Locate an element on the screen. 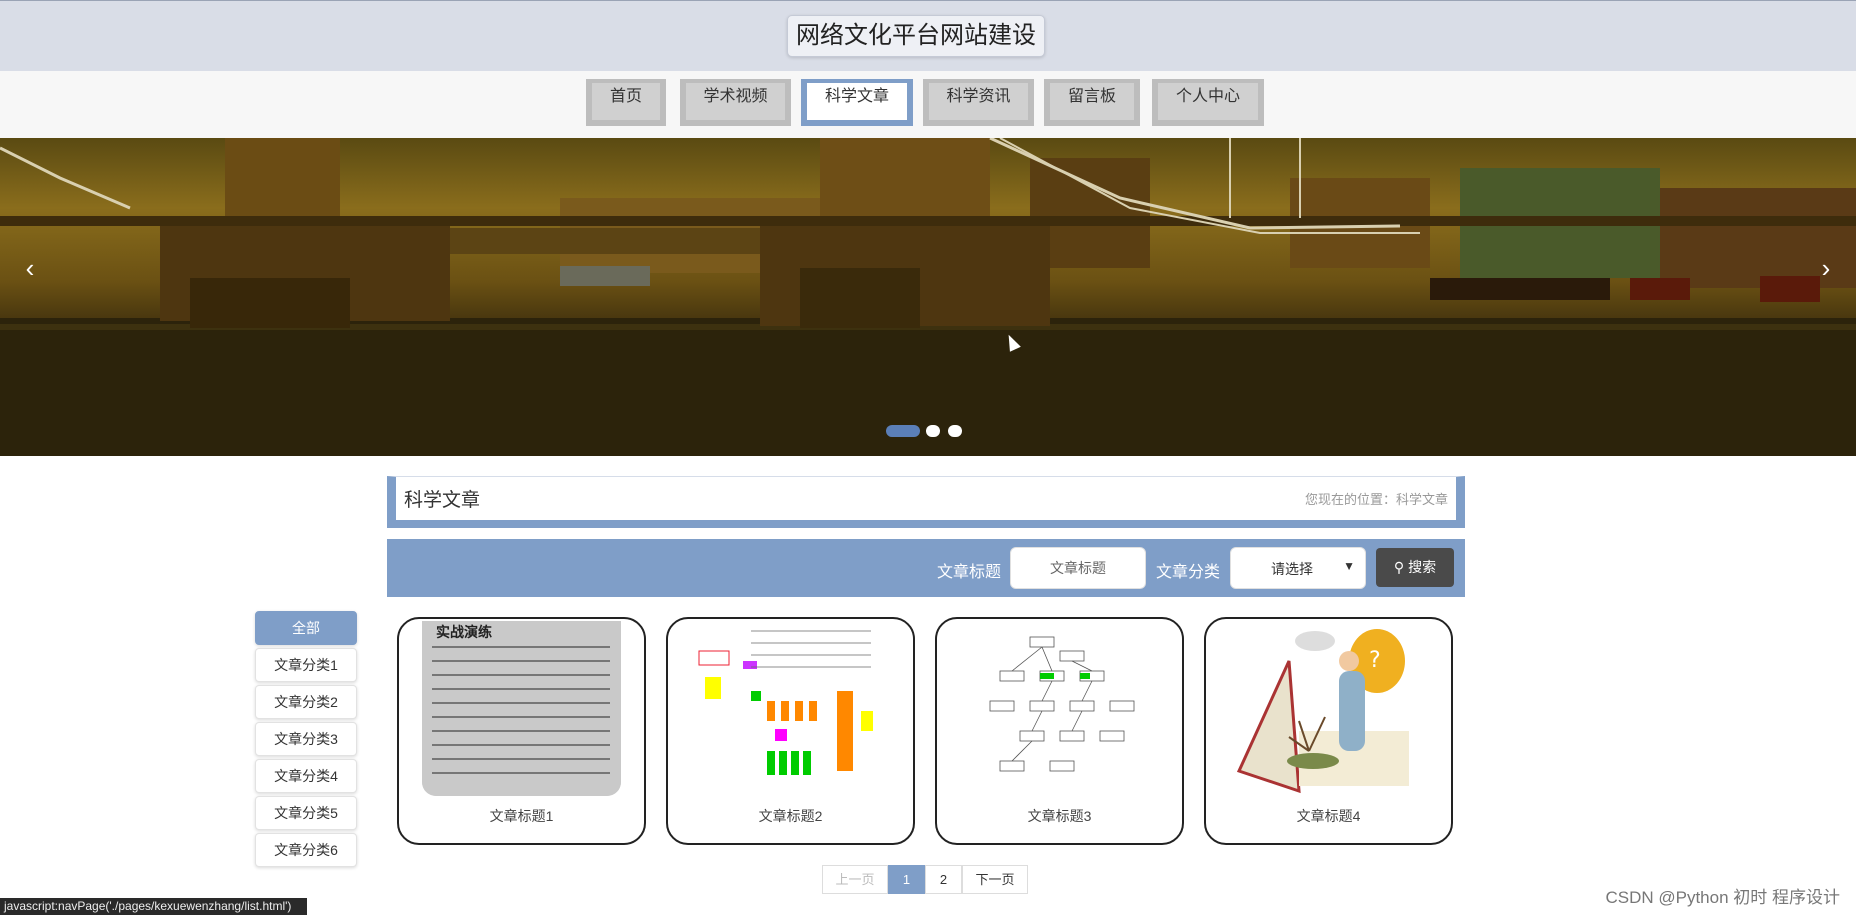  article-title: 文章标题4 is located at coordinates (1328, 816).